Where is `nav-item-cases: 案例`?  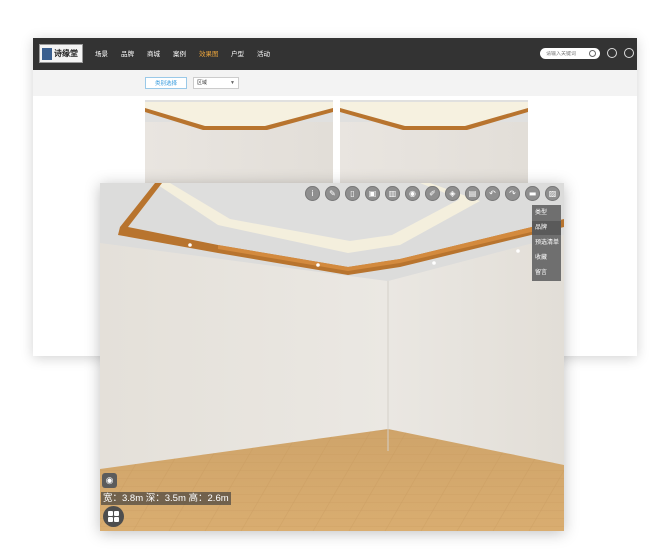
nav-item-cases: 案例 is located at coordinates (179, 53).